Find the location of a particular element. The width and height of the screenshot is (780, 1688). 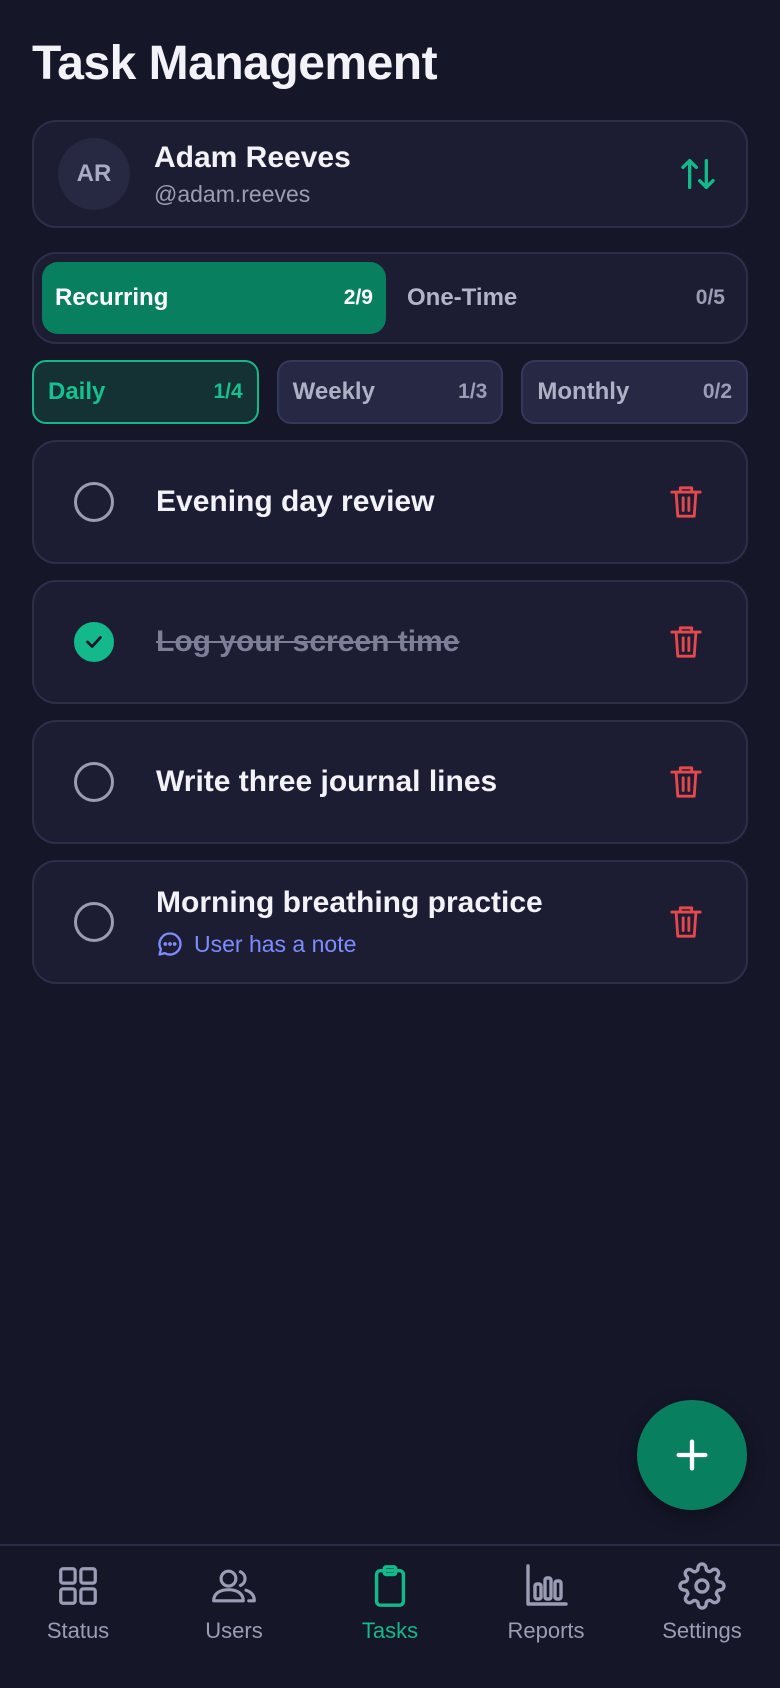

segment-one-time: One-Time 0/5 is located at coordinates (566, 298).